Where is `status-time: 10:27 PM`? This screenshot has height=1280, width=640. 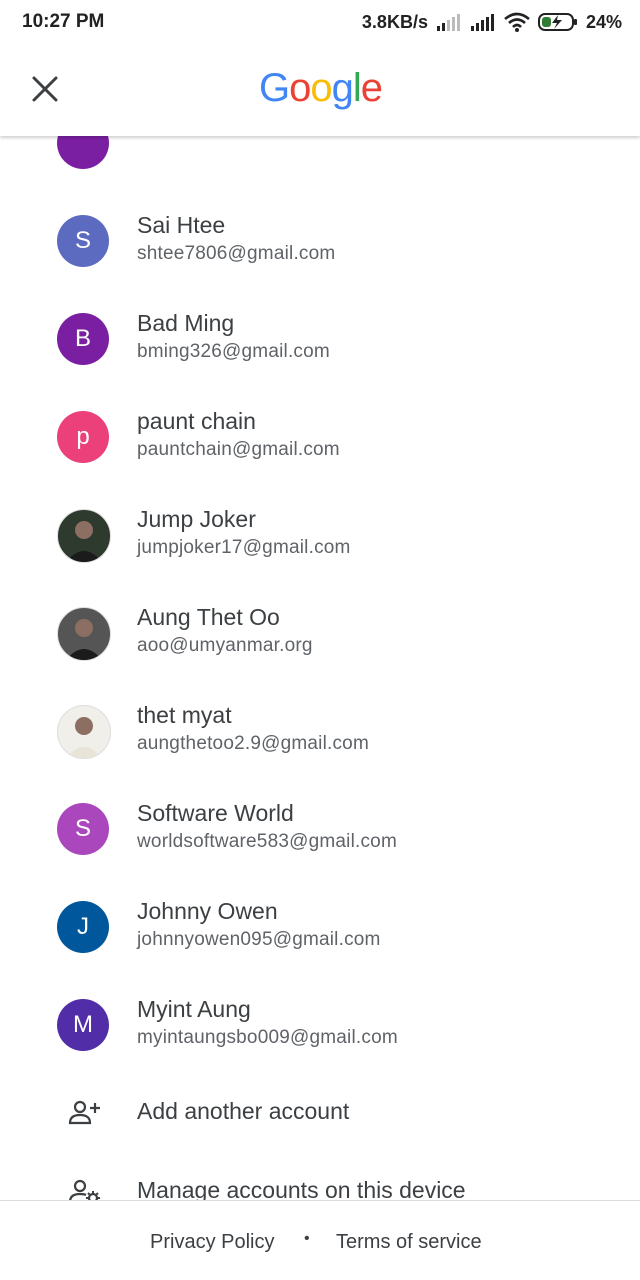 status-time: 10:27 PM is located at coordinates (63, 21).